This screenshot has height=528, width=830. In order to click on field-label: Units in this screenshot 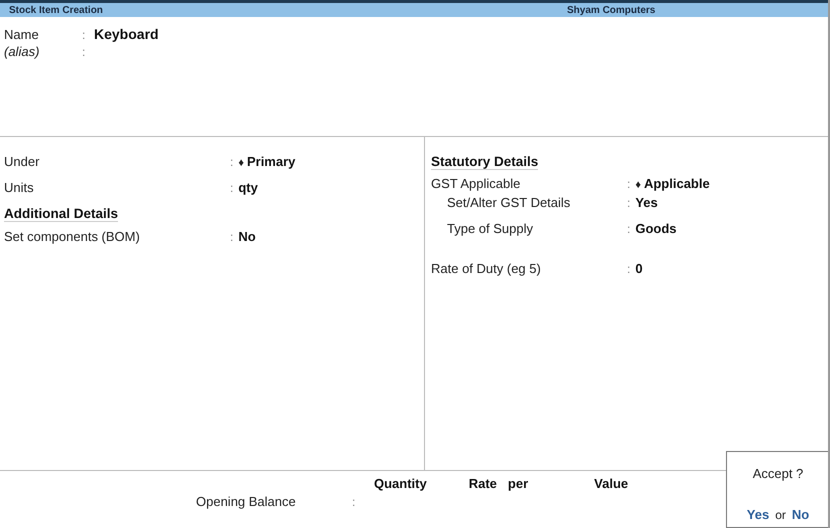, I will do `click(19, 187)`.